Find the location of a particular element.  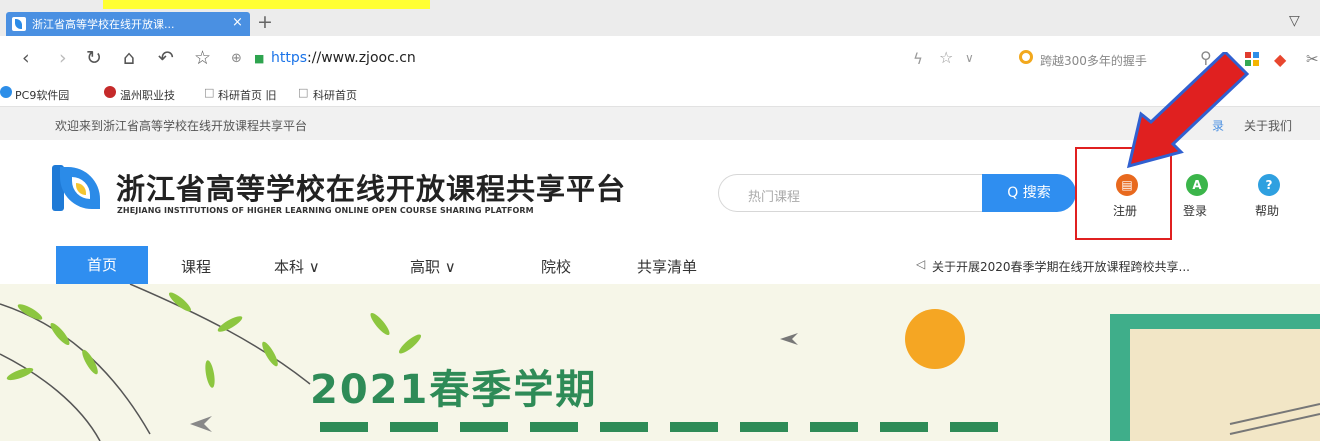

home-icon: ⌂ is located at coordinates (129, 58).